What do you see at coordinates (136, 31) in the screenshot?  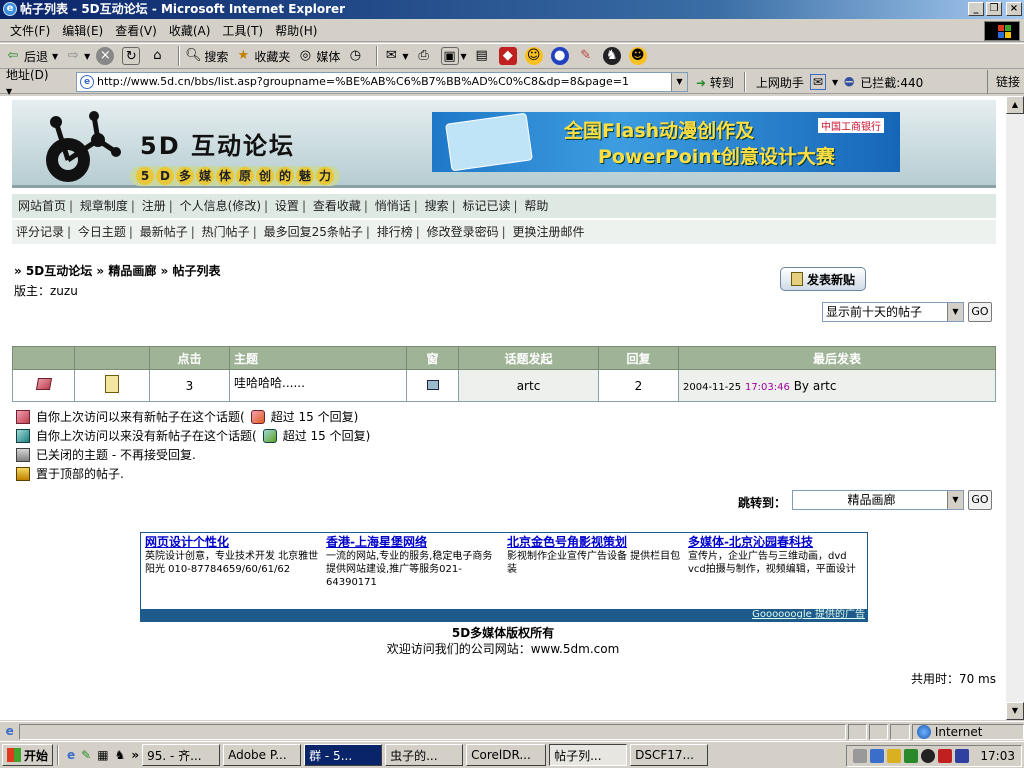 I see `menu-view: 查看(V)` at bounding box center [136, 31].